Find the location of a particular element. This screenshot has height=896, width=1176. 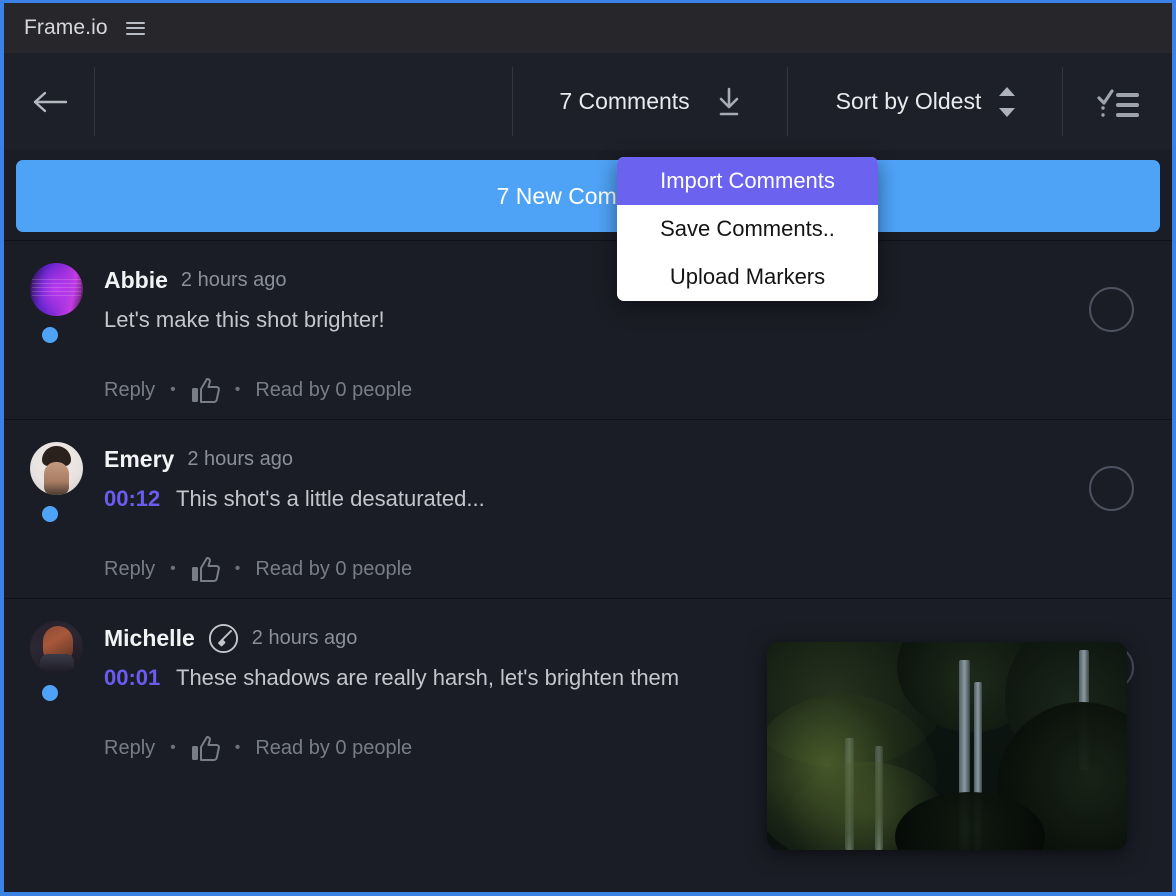

new-comments-banner: 7 New Comments is located at coordinates (588, 196).